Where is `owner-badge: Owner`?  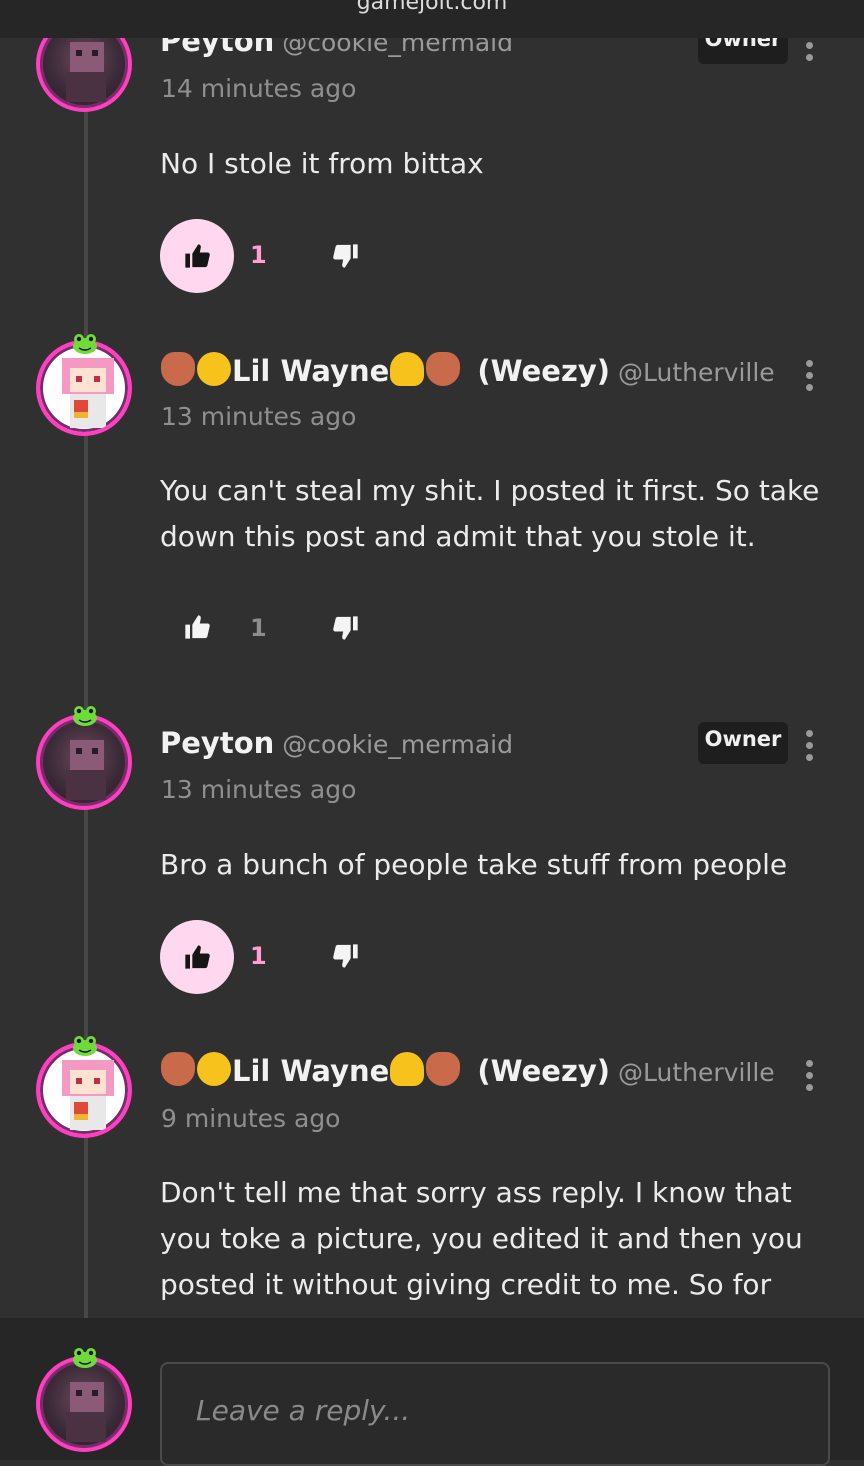 owner-badge: Owner is located at coordinates (743, 743).